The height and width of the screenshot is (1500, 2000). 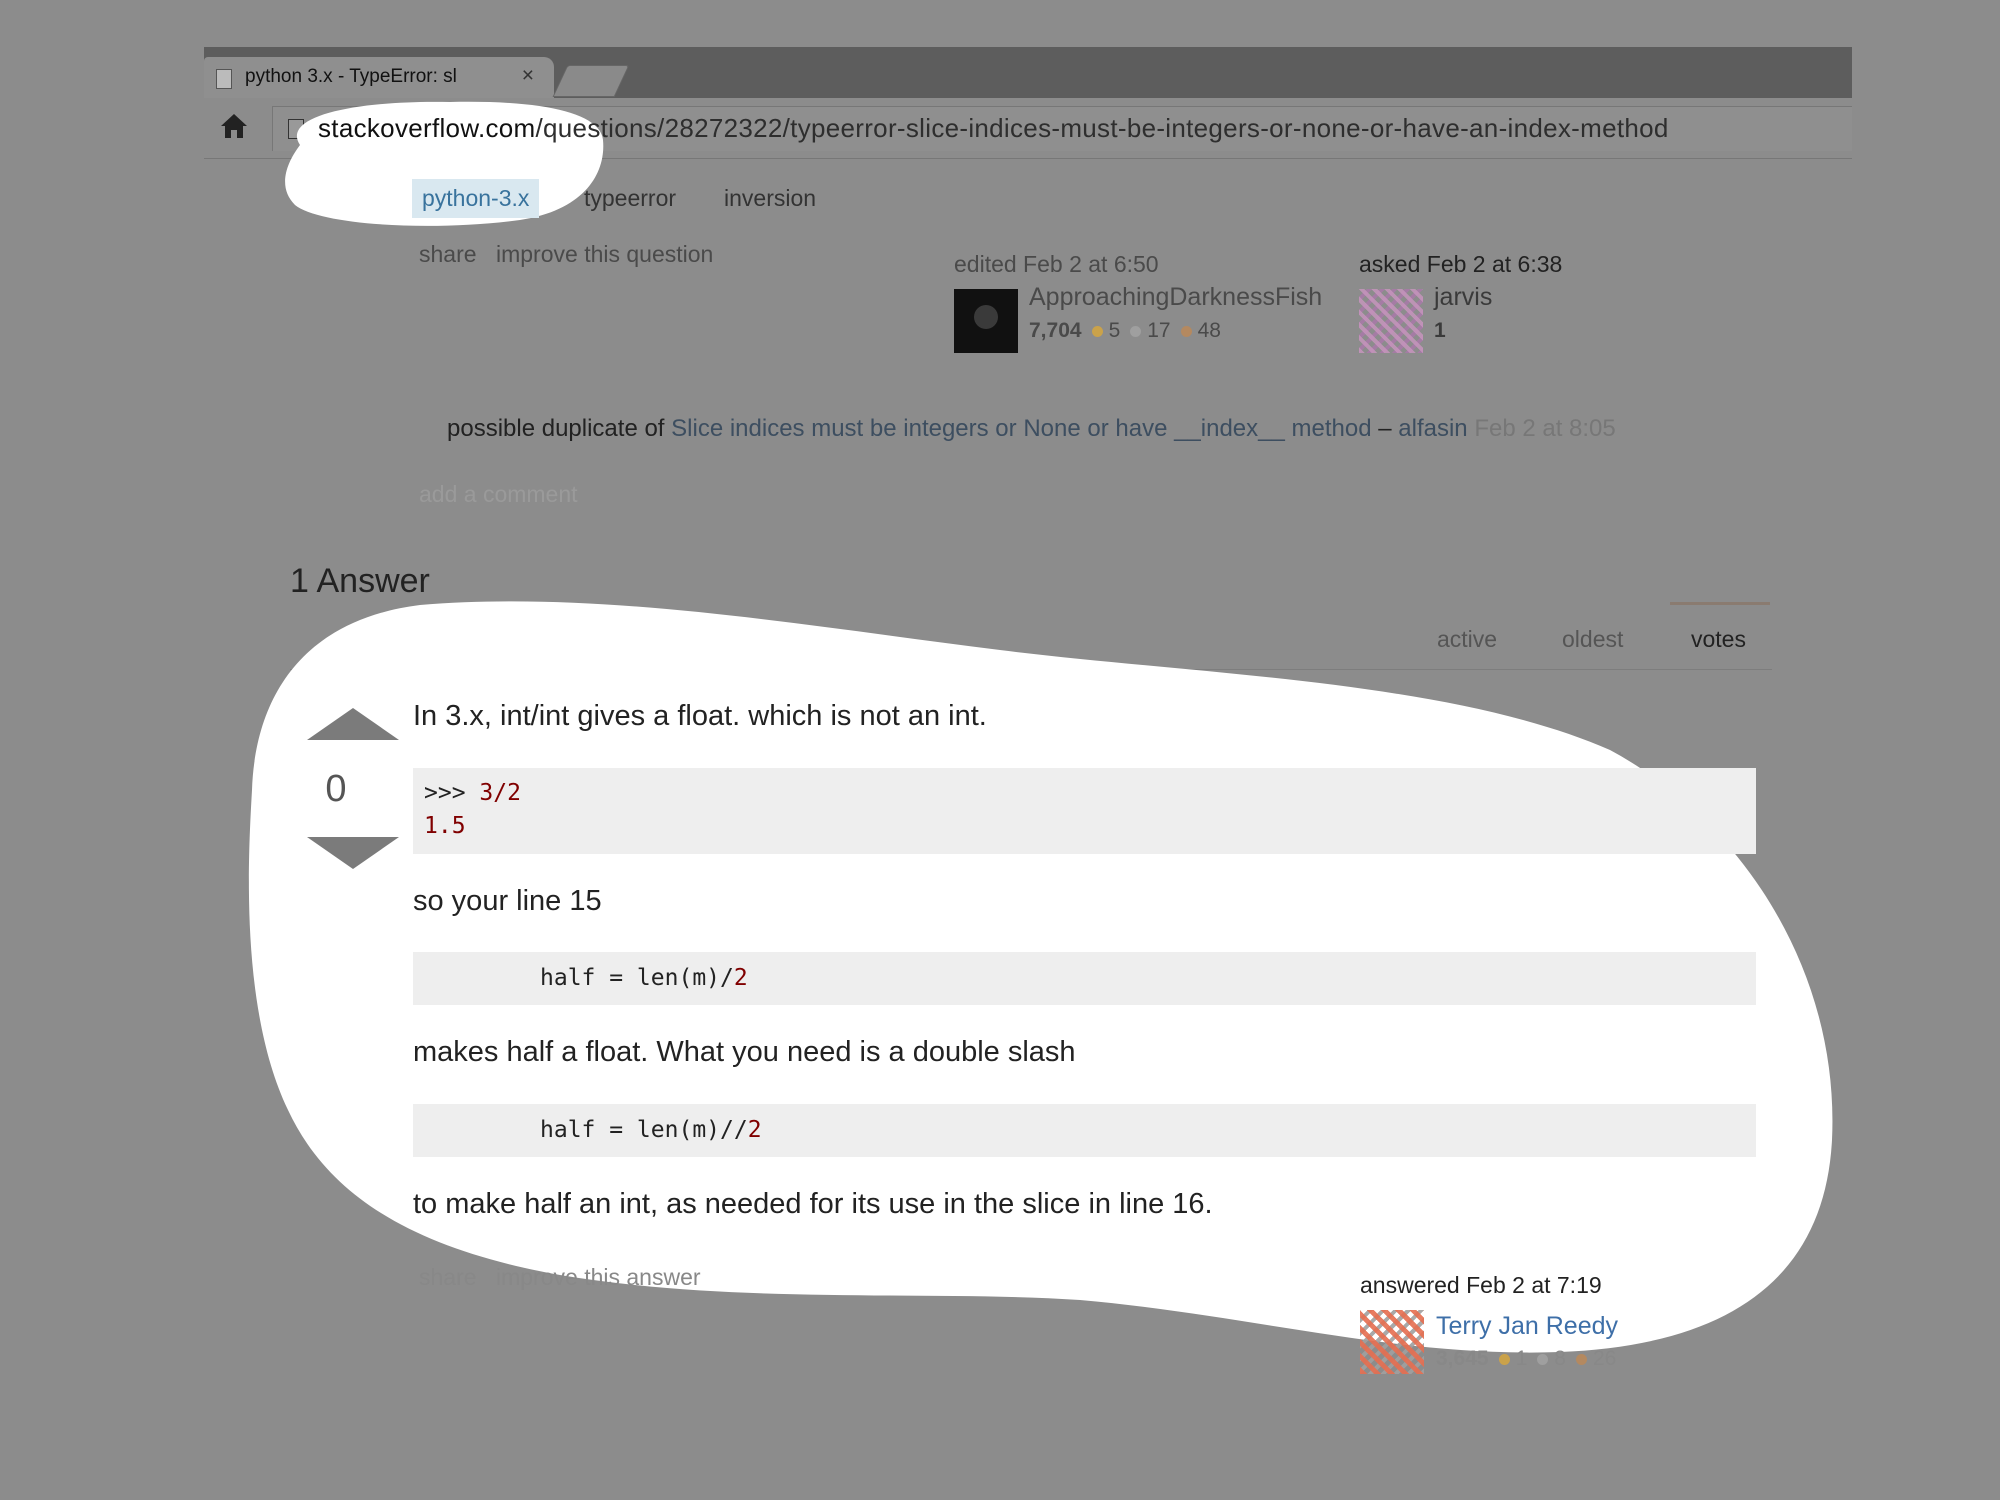 I want to click on code1-prompt: >>>, so click(x=452, y=793).